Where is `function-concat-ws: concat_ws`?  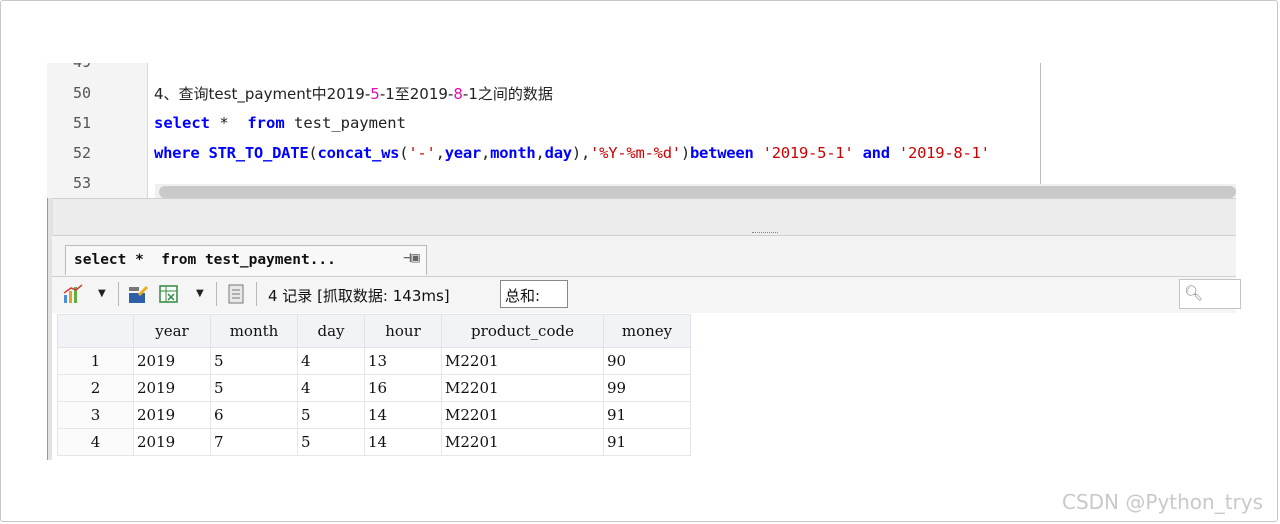
function-concat-ws: concat_ws is located at coordinates (358, 153).